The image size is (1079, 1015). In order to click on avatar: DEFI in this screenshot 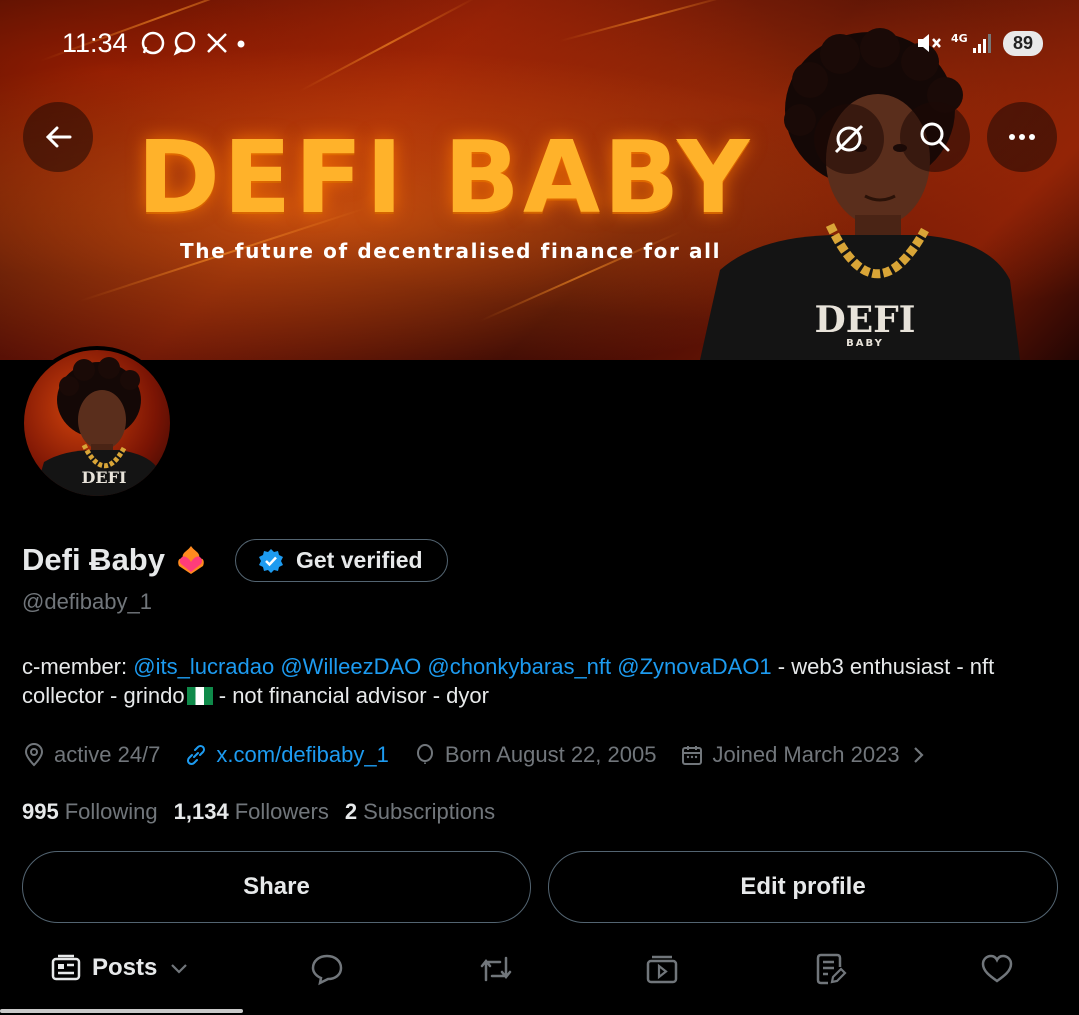, I will do `click(97, 423)`.